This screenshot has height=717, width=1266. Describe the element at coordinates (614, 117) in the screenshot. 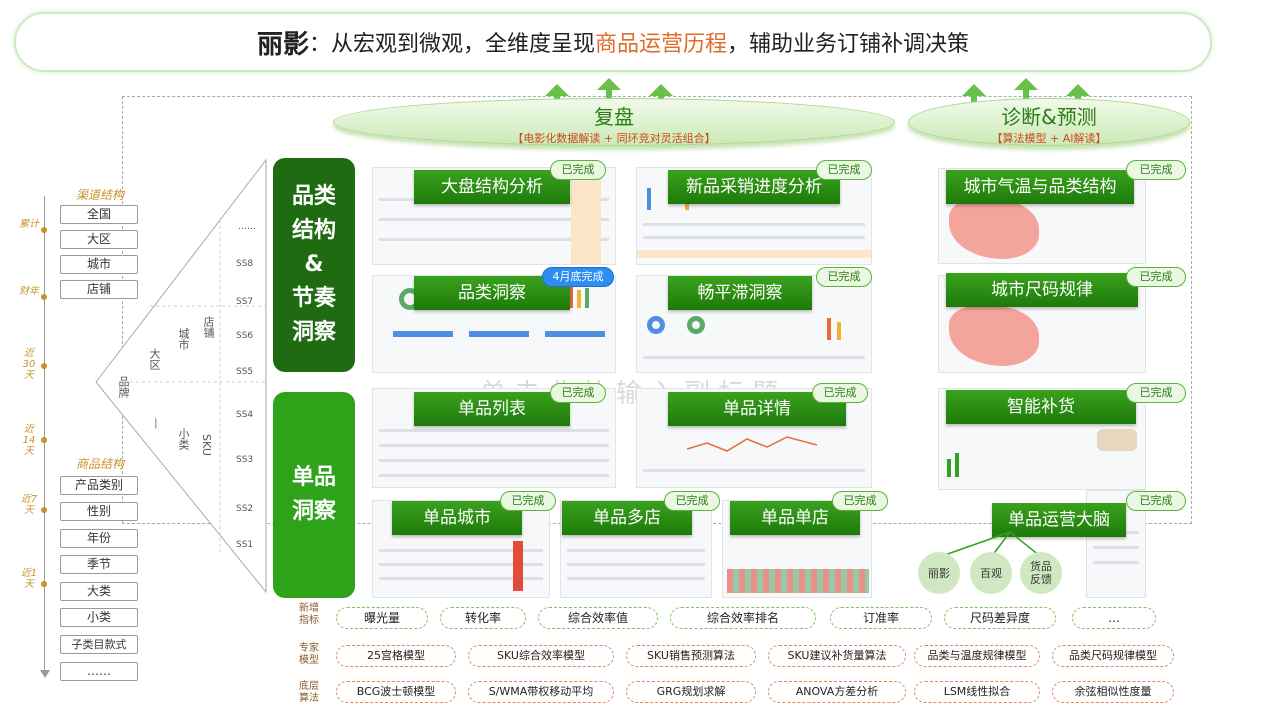

I see `review-title: 复盘` at that location.